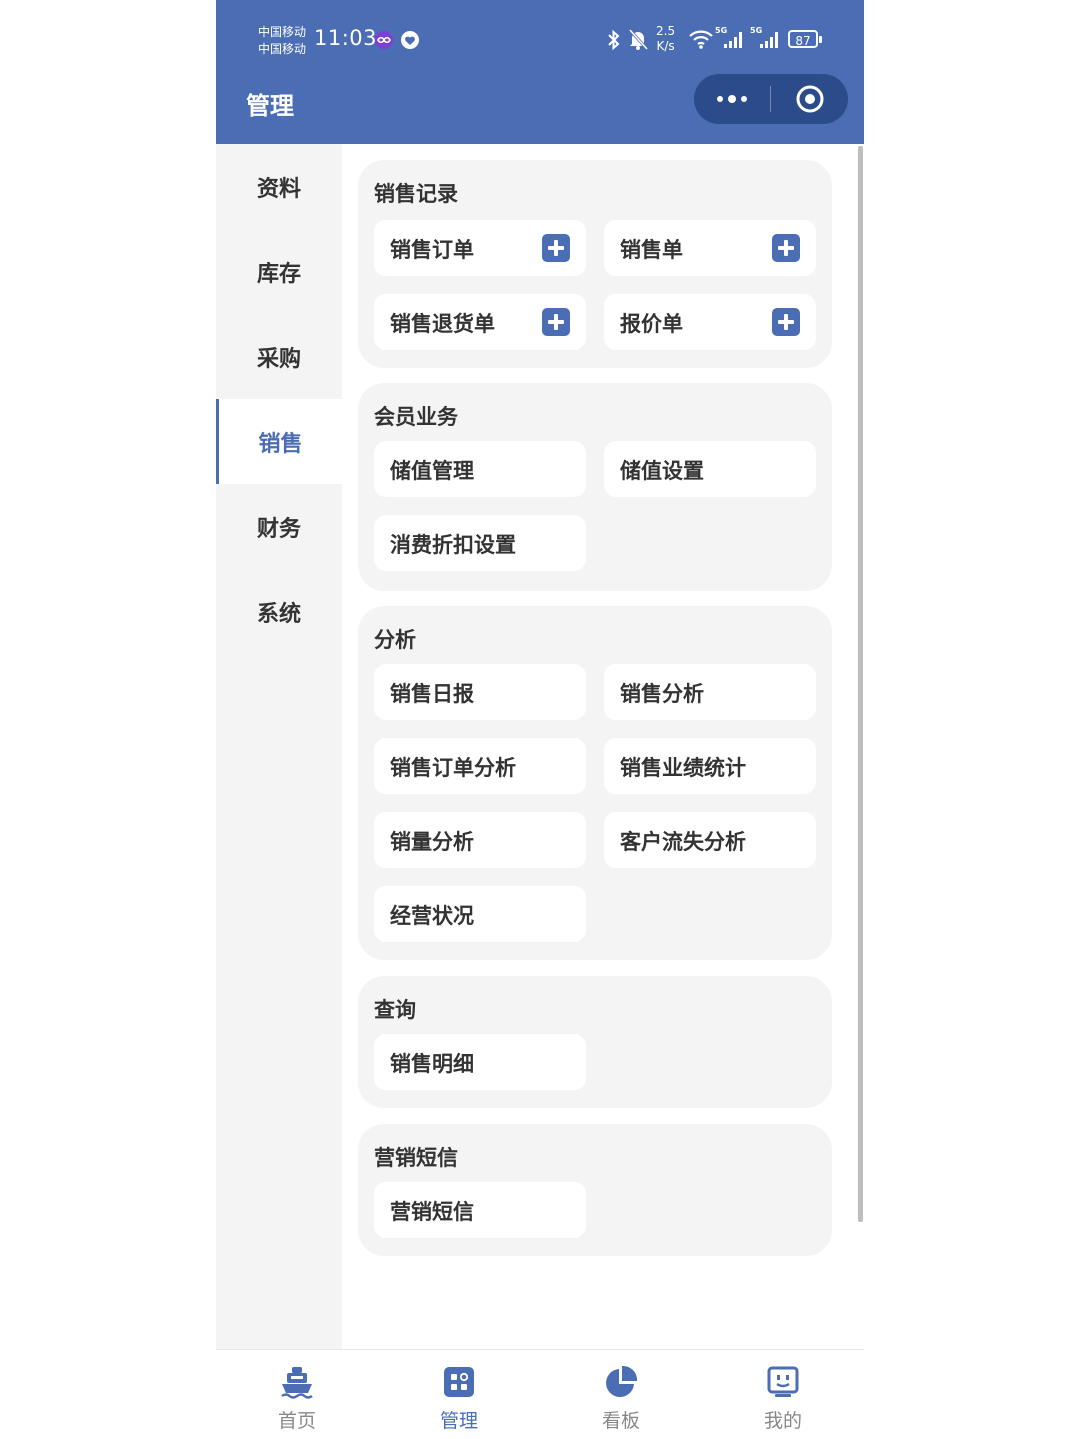 The width and height of the screenshot is (1080, 1439). Describe the element at coordinates (614, 40) in the screenshot. I see `bluetooth-icon` at that location.